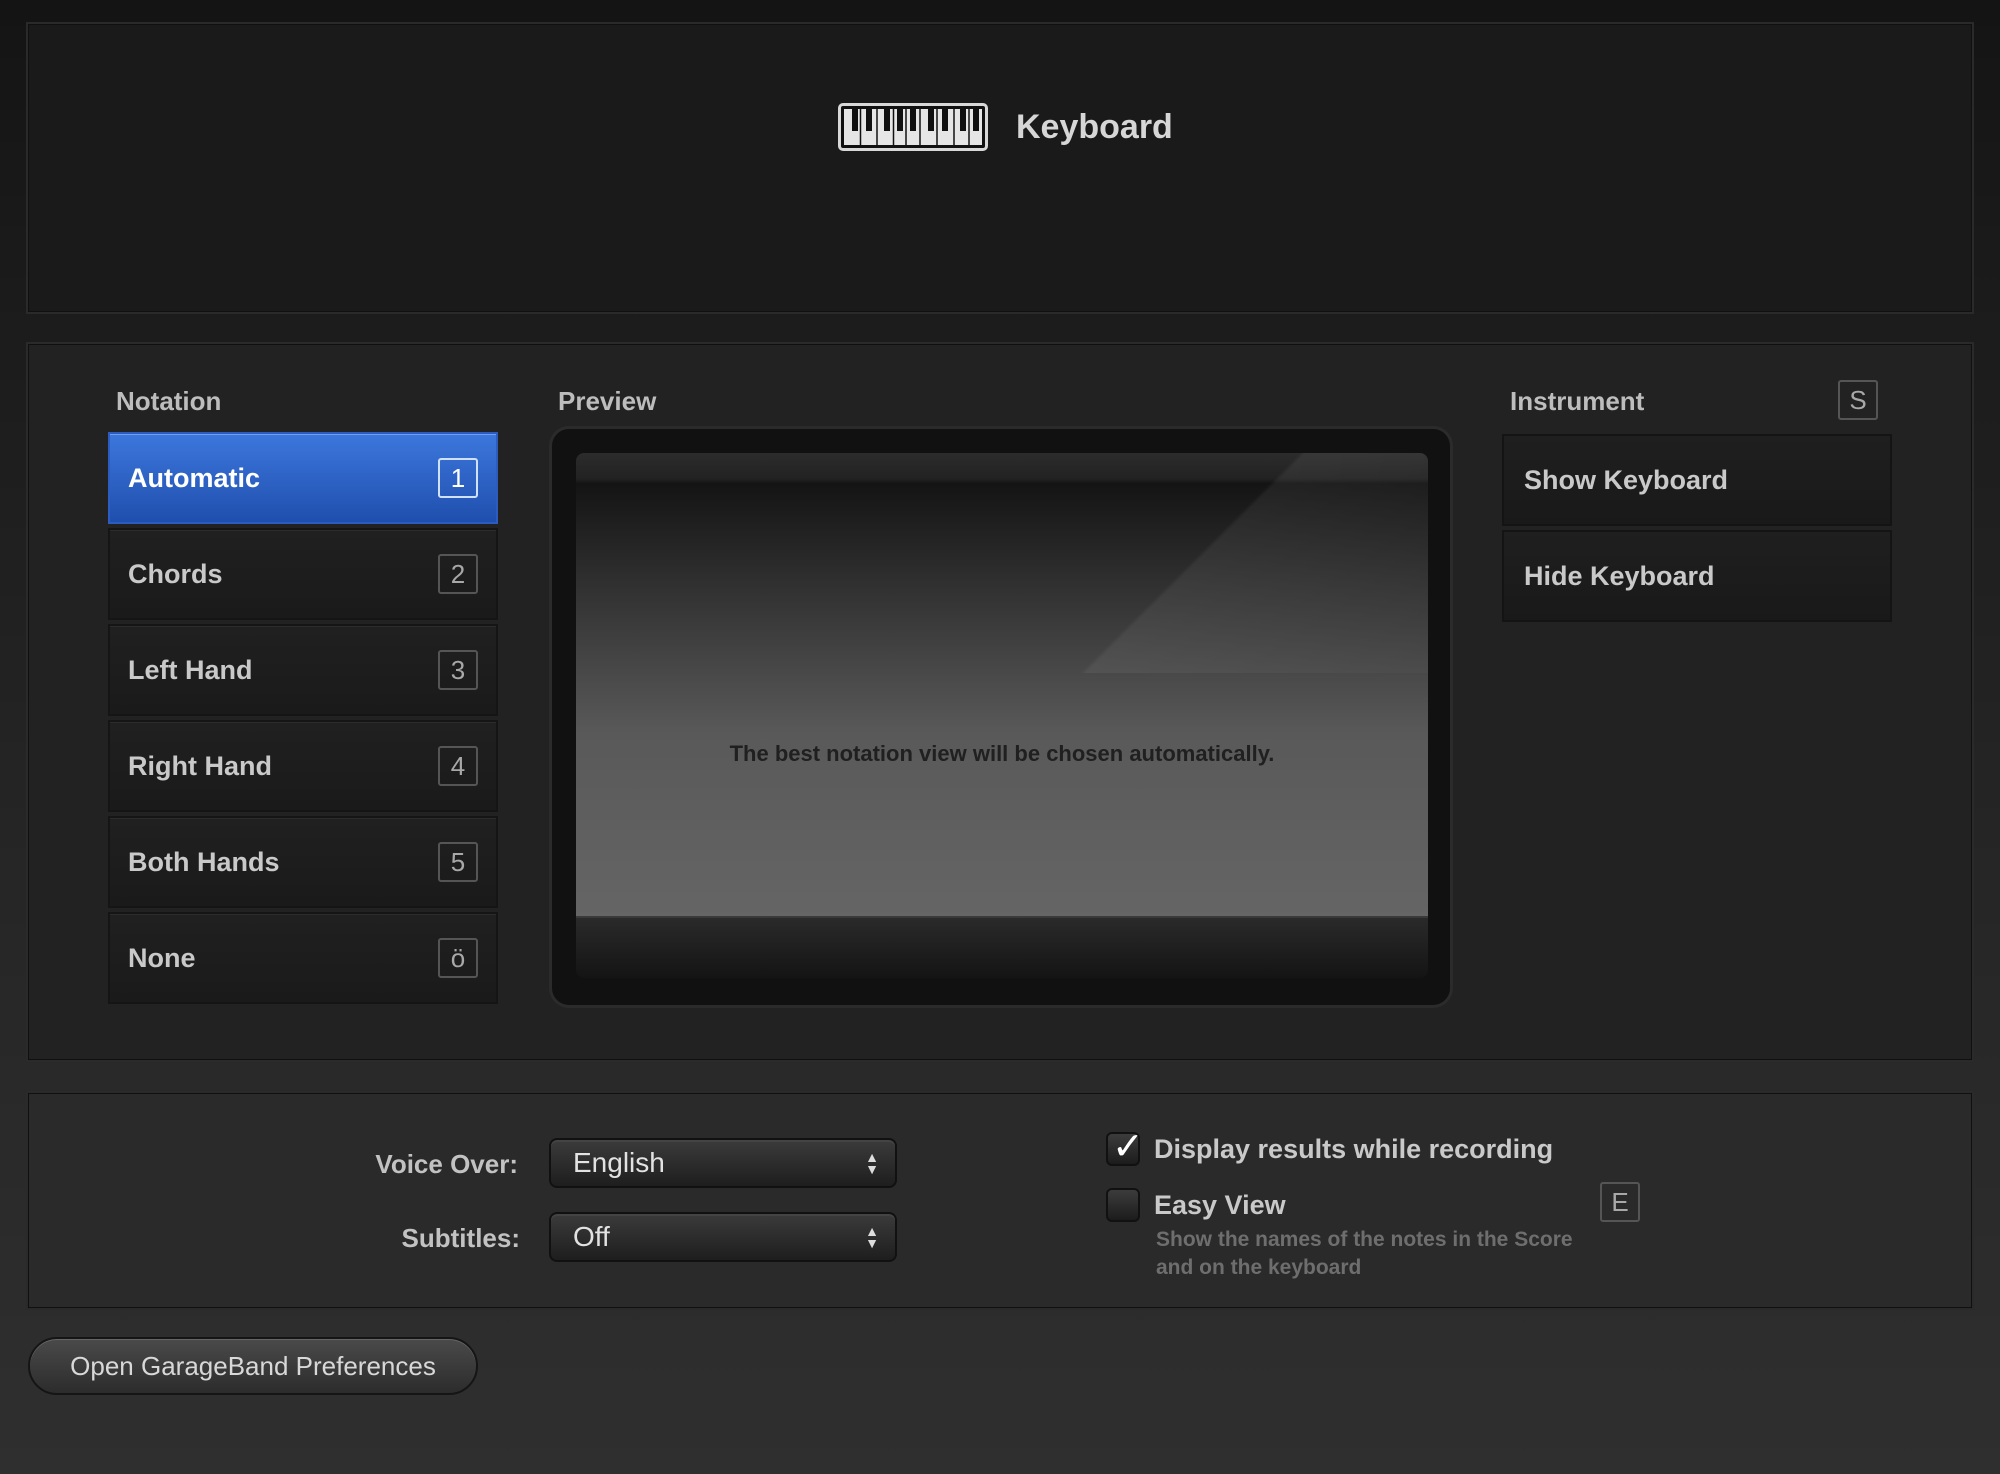 This screenshot has height=1474, width=2000. Describe the element at coordinates (1626, 479) in the screenshot. I see `instrument-item-label: Show Keyboard` at that location.